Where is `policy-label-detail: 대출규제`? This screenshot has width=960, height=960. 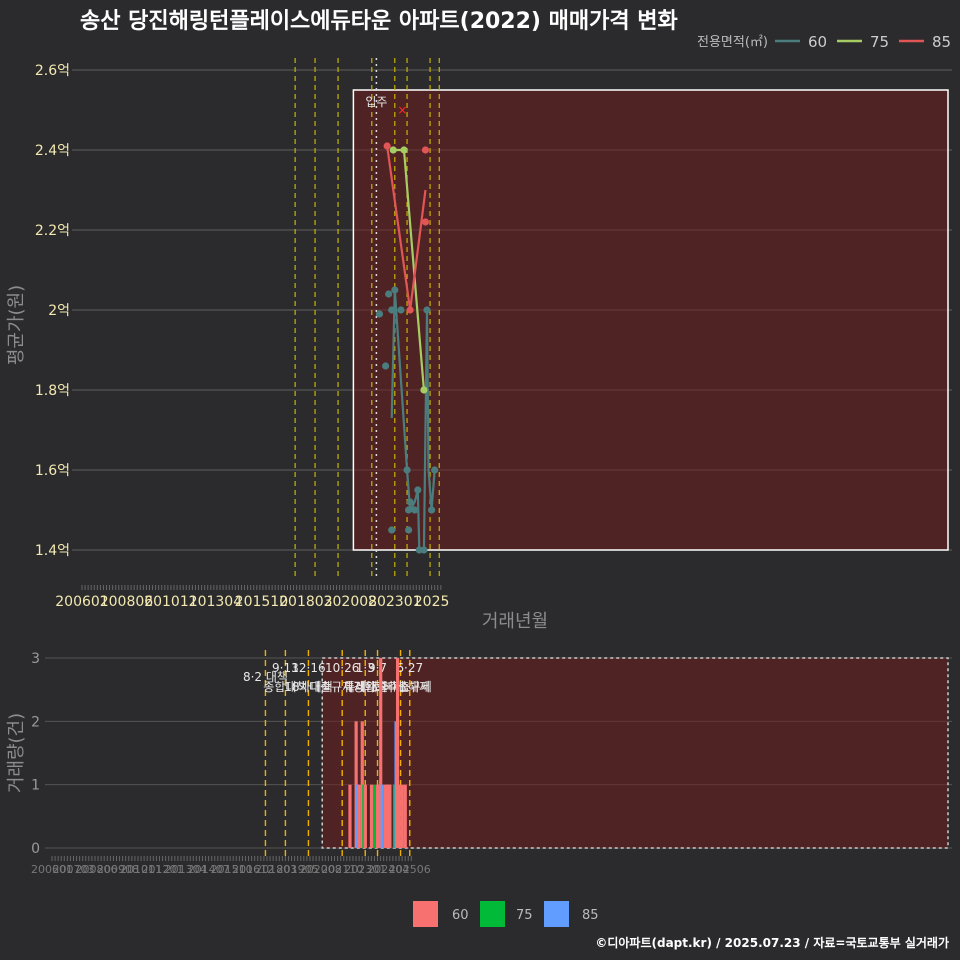
policy-label-detail: 대출규제 is located at coordinates (410, 687).